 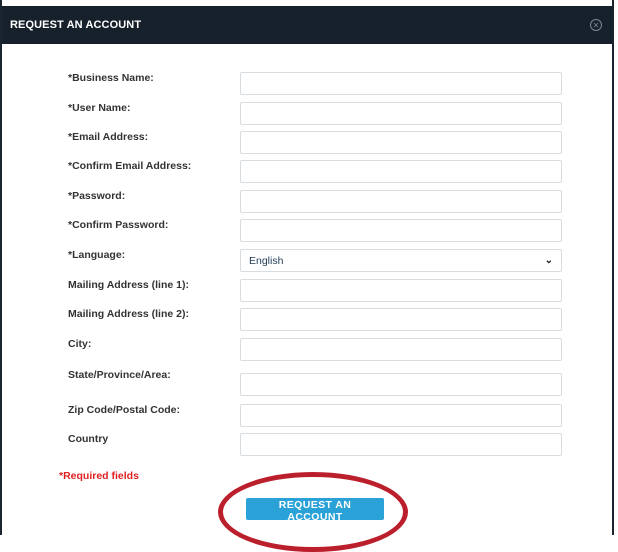 What do you see at coordinates (401, 201) in the screenshot?
I see `password-input` at bounding box center [401, 201].